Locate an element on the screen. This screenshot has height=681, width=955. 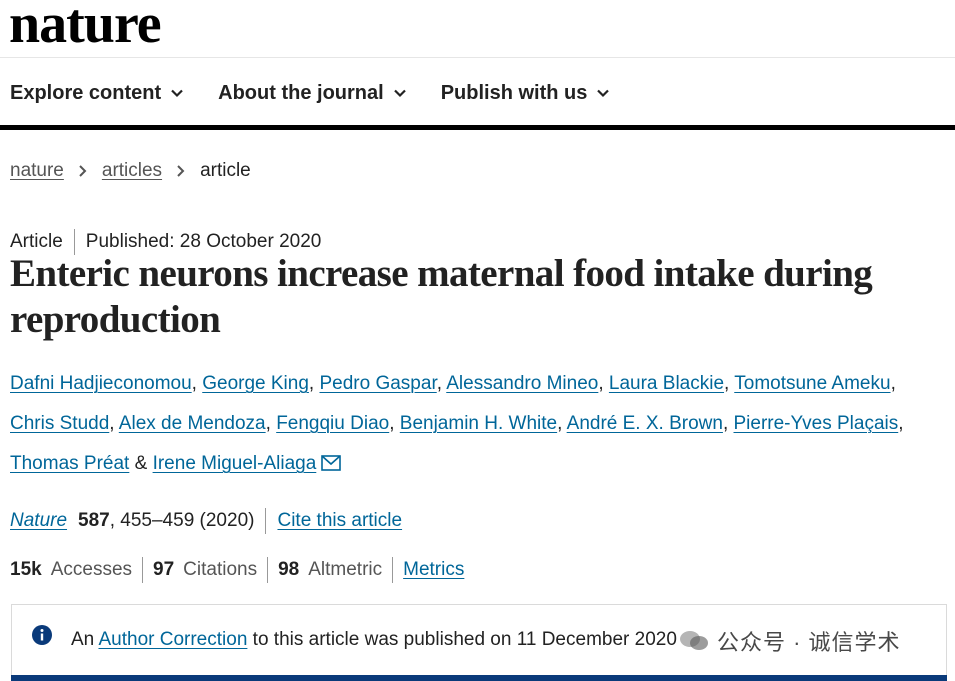
wechat-icon is located at coordinates (694, 641).